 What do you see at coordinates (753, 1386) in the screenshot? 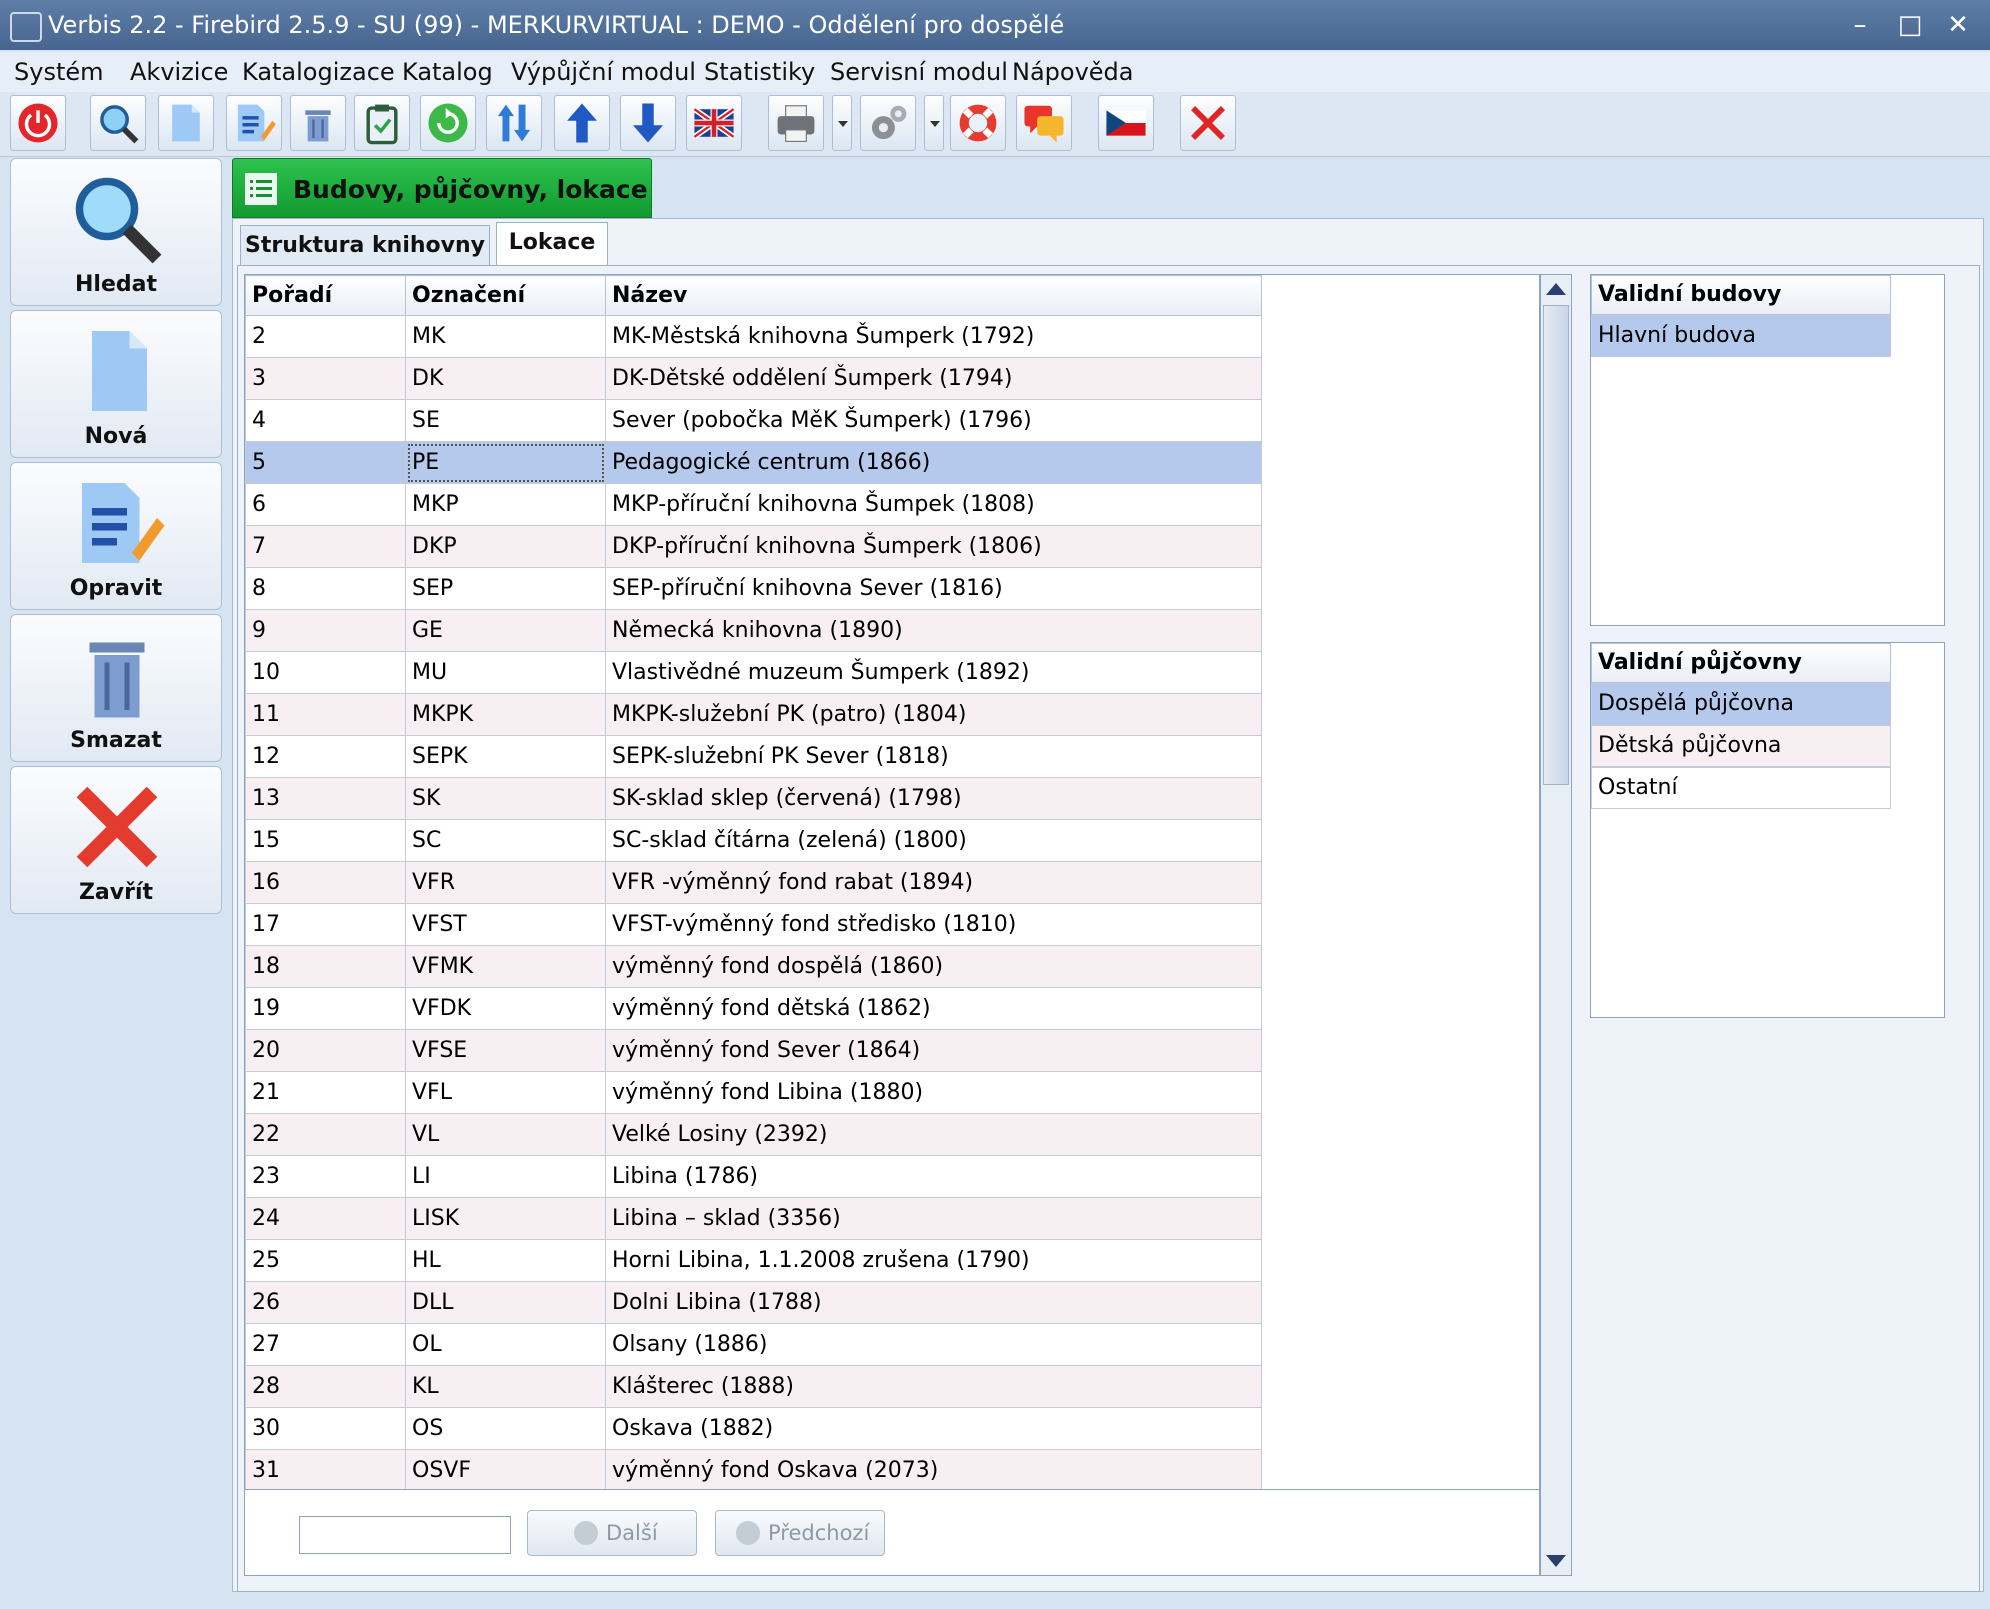
I see `table-row: 28 KL Klášterec (1888)` at bounding box center [753, 1386].